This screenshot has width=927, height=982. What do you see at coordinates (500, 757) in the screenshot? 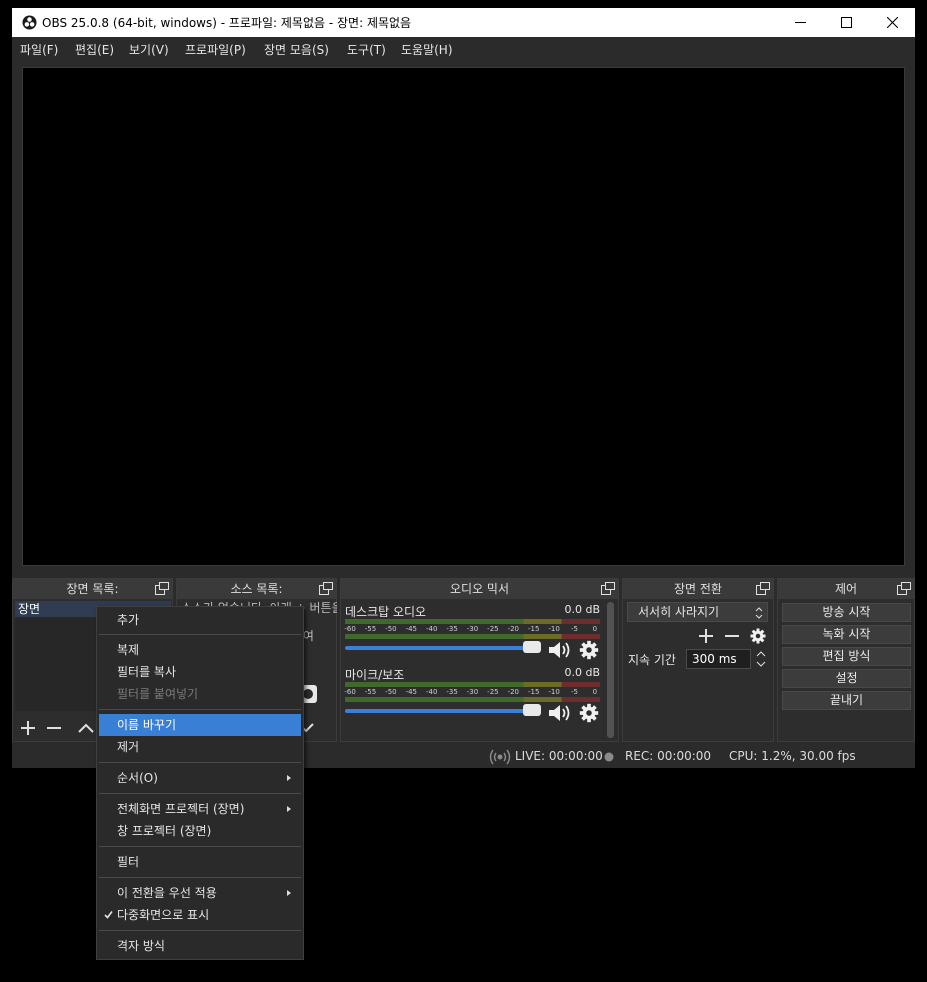
I see `broadcast-icon` at bounding box center [500, 757].